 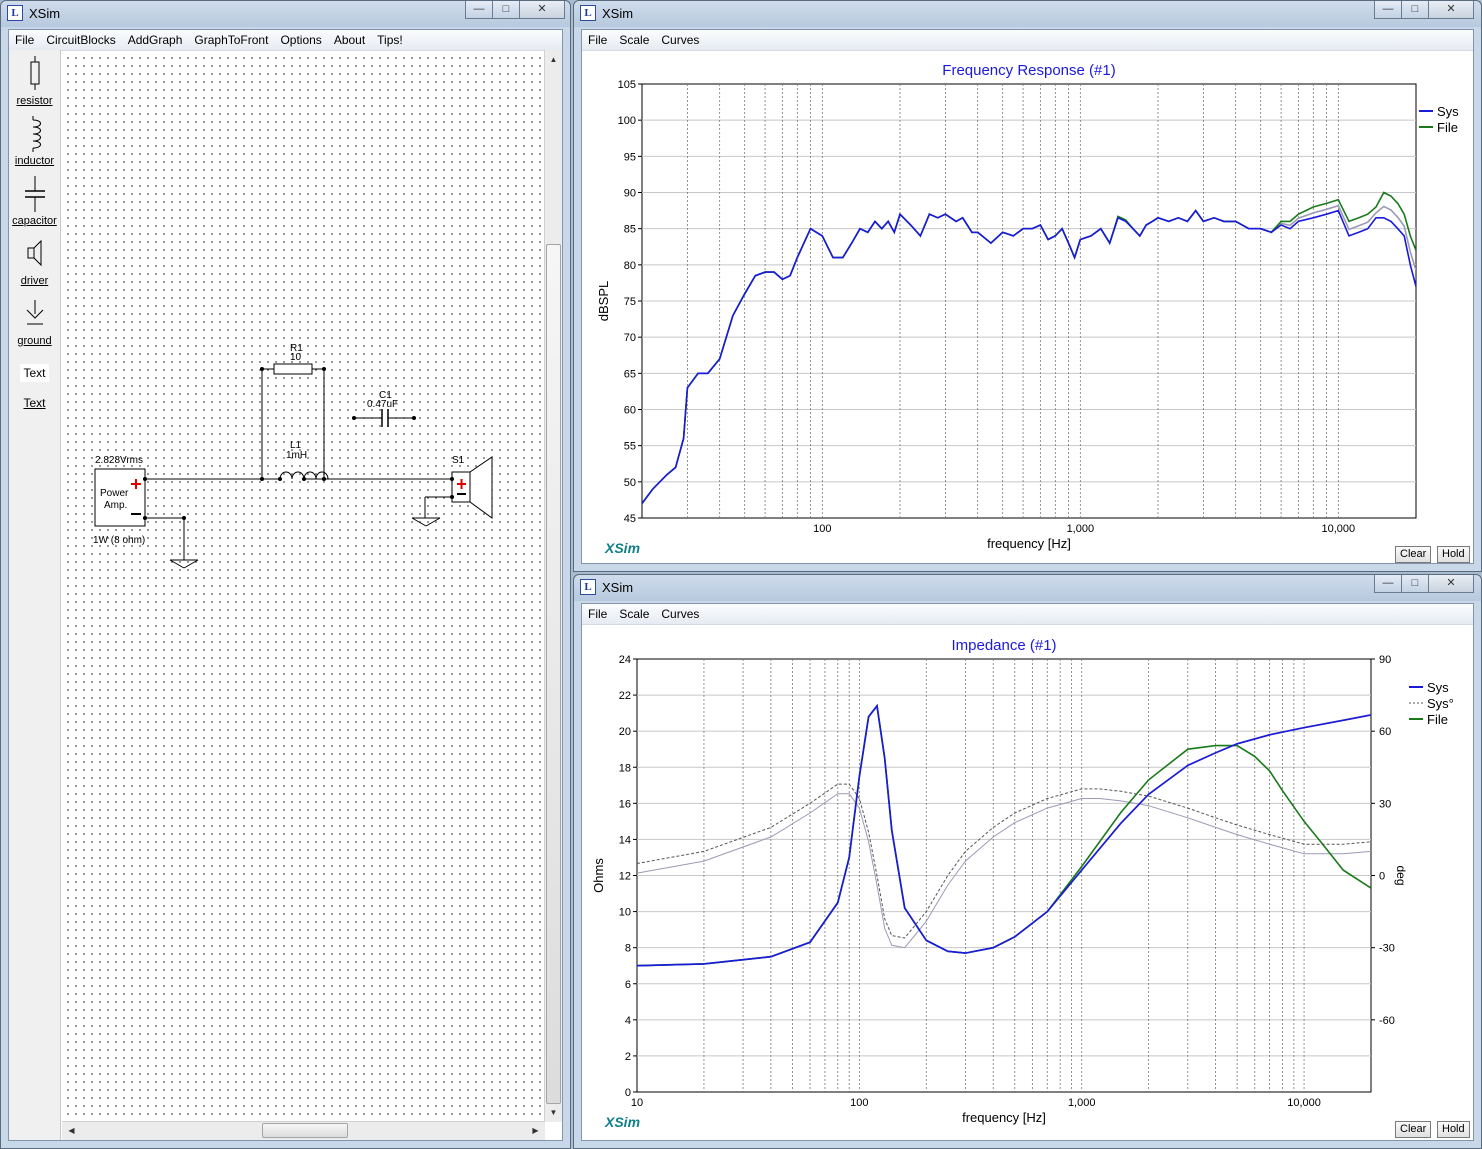 I want to click on tool-inductor: inductor, so click(x=34, y=141).